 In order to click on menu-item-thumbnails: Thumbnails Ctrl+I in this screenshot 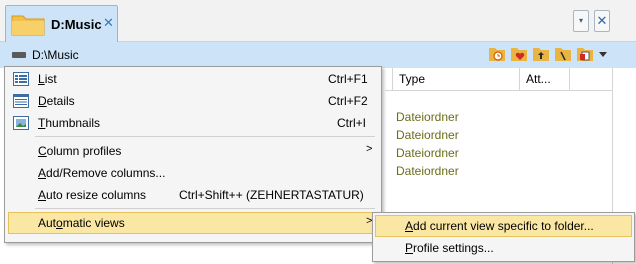, I will do `click(193, 123)`.